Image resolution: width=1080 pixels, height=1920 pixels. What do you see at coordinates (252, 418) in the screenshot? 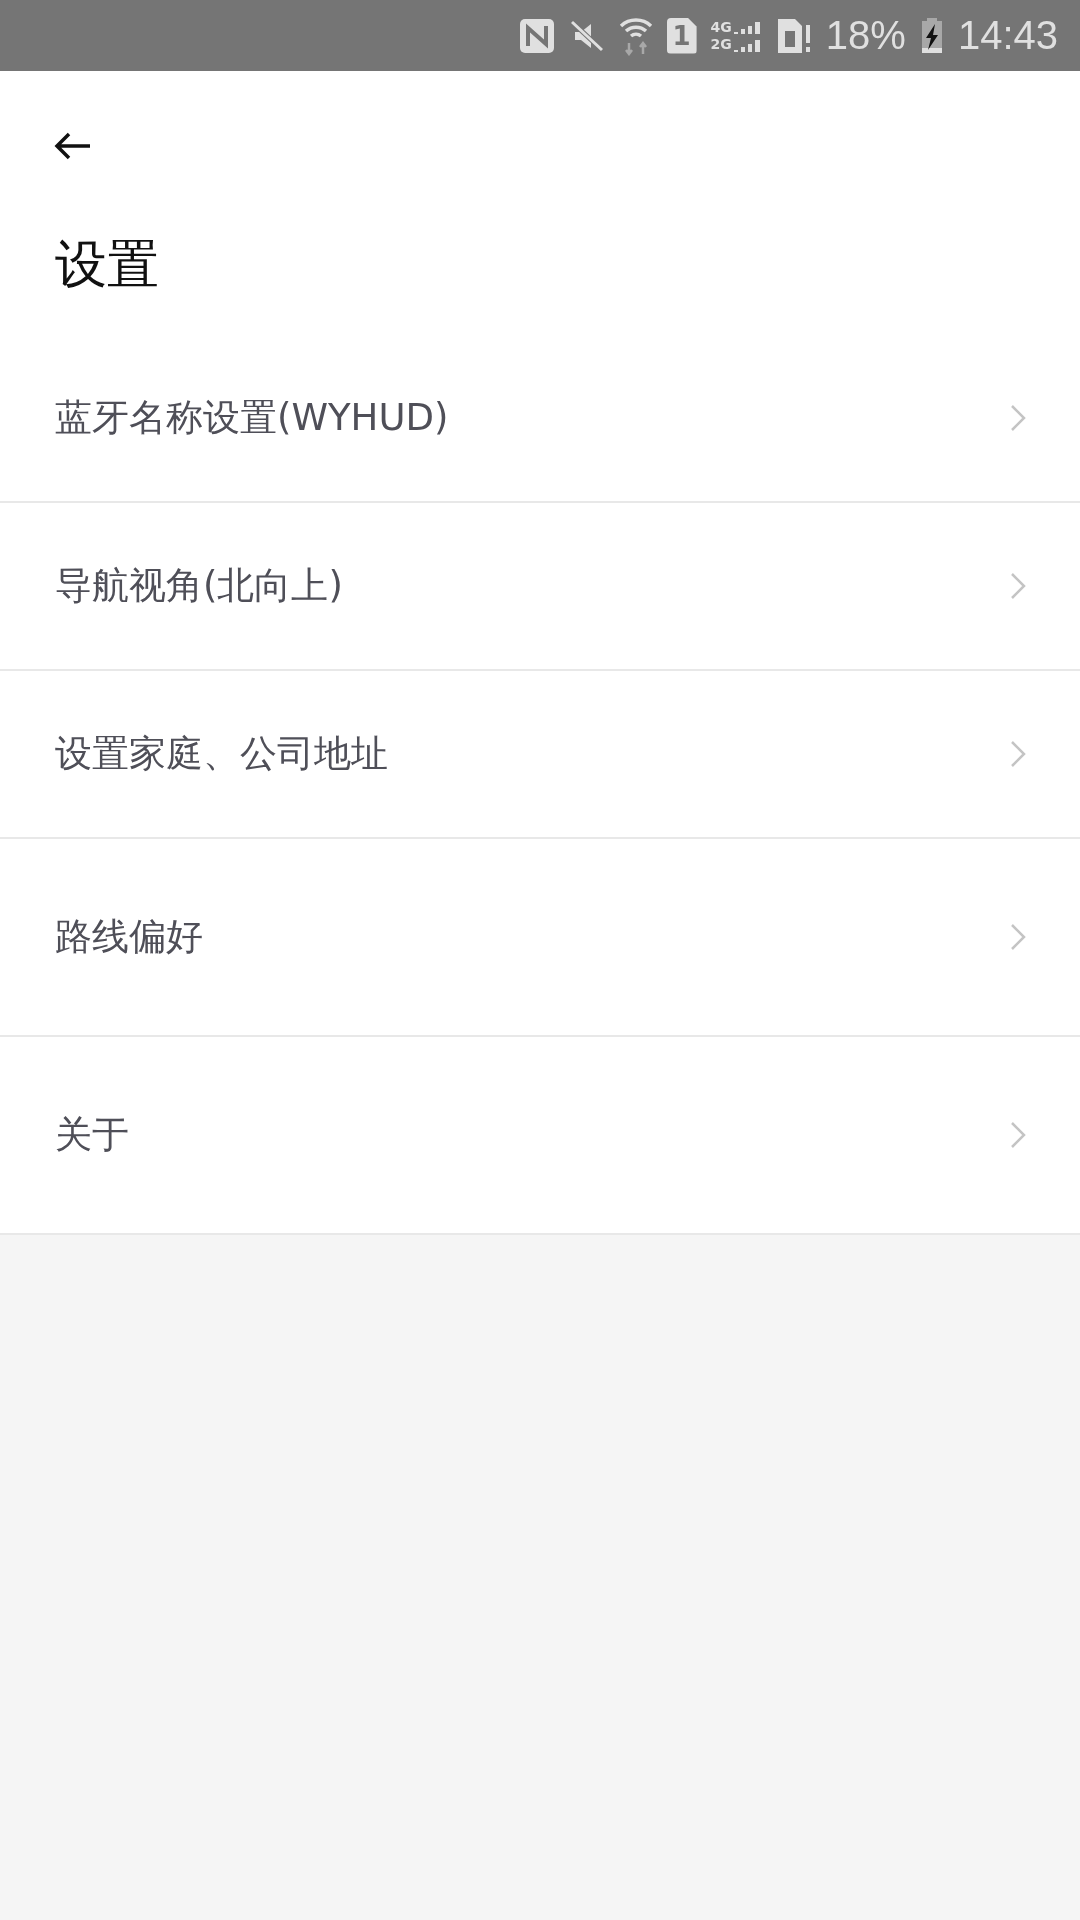
I see `settings-label: 蓝牙名称设置(WYHUD)` at bounding box center [252, 418].